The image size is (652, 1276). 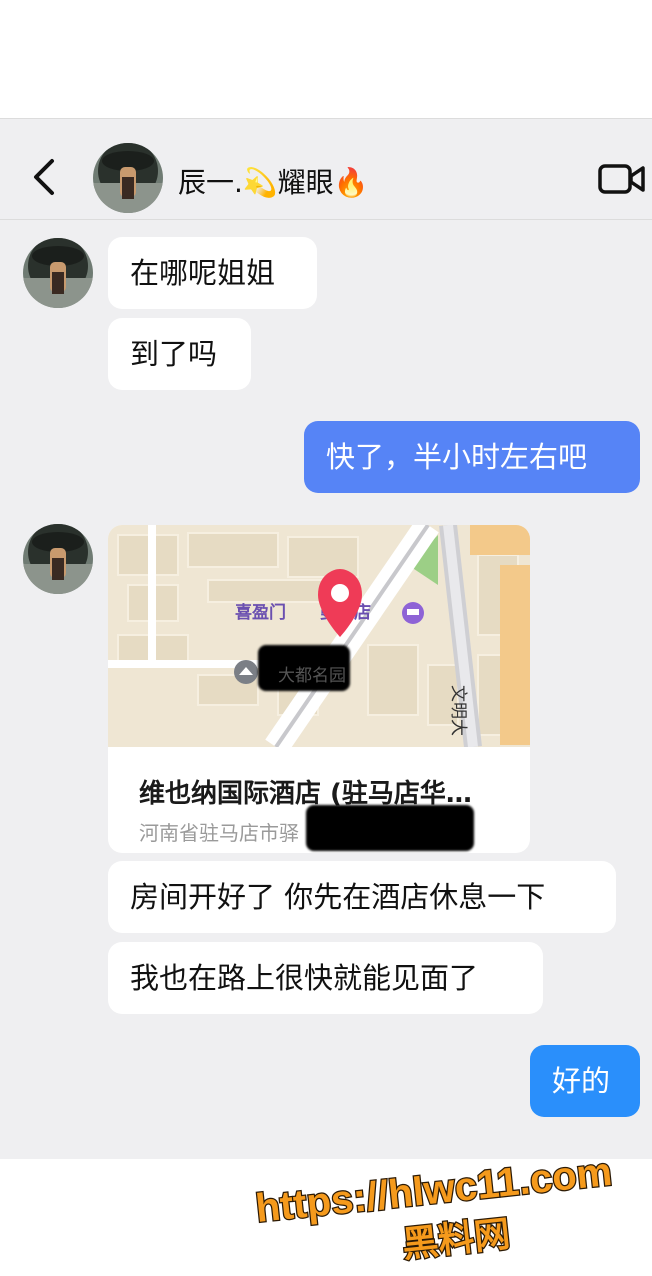 What do you see at coordinates (338, 897) in the screenshot?
I see `message-text: 房间开好了 你先在酒店休息一下` at bounding box center [338, 897].